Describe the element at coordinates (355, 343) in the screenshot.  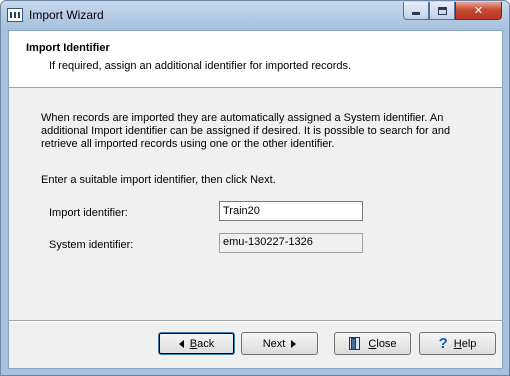
I see `door-exit-icon` at that location.